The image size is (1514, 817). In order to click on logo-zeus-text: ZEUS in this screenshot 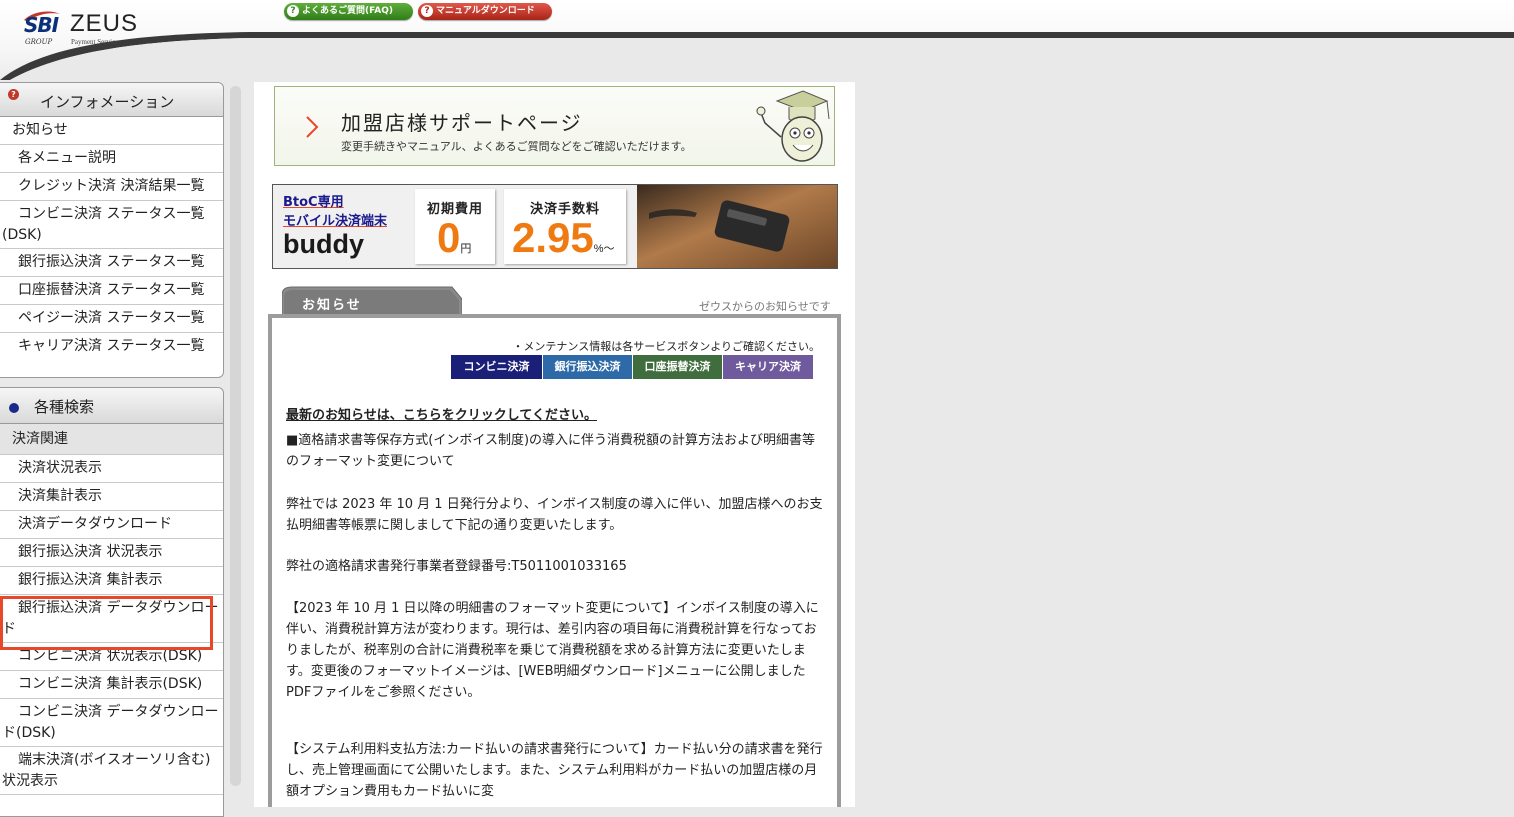, I will do `click(104, 23)`.